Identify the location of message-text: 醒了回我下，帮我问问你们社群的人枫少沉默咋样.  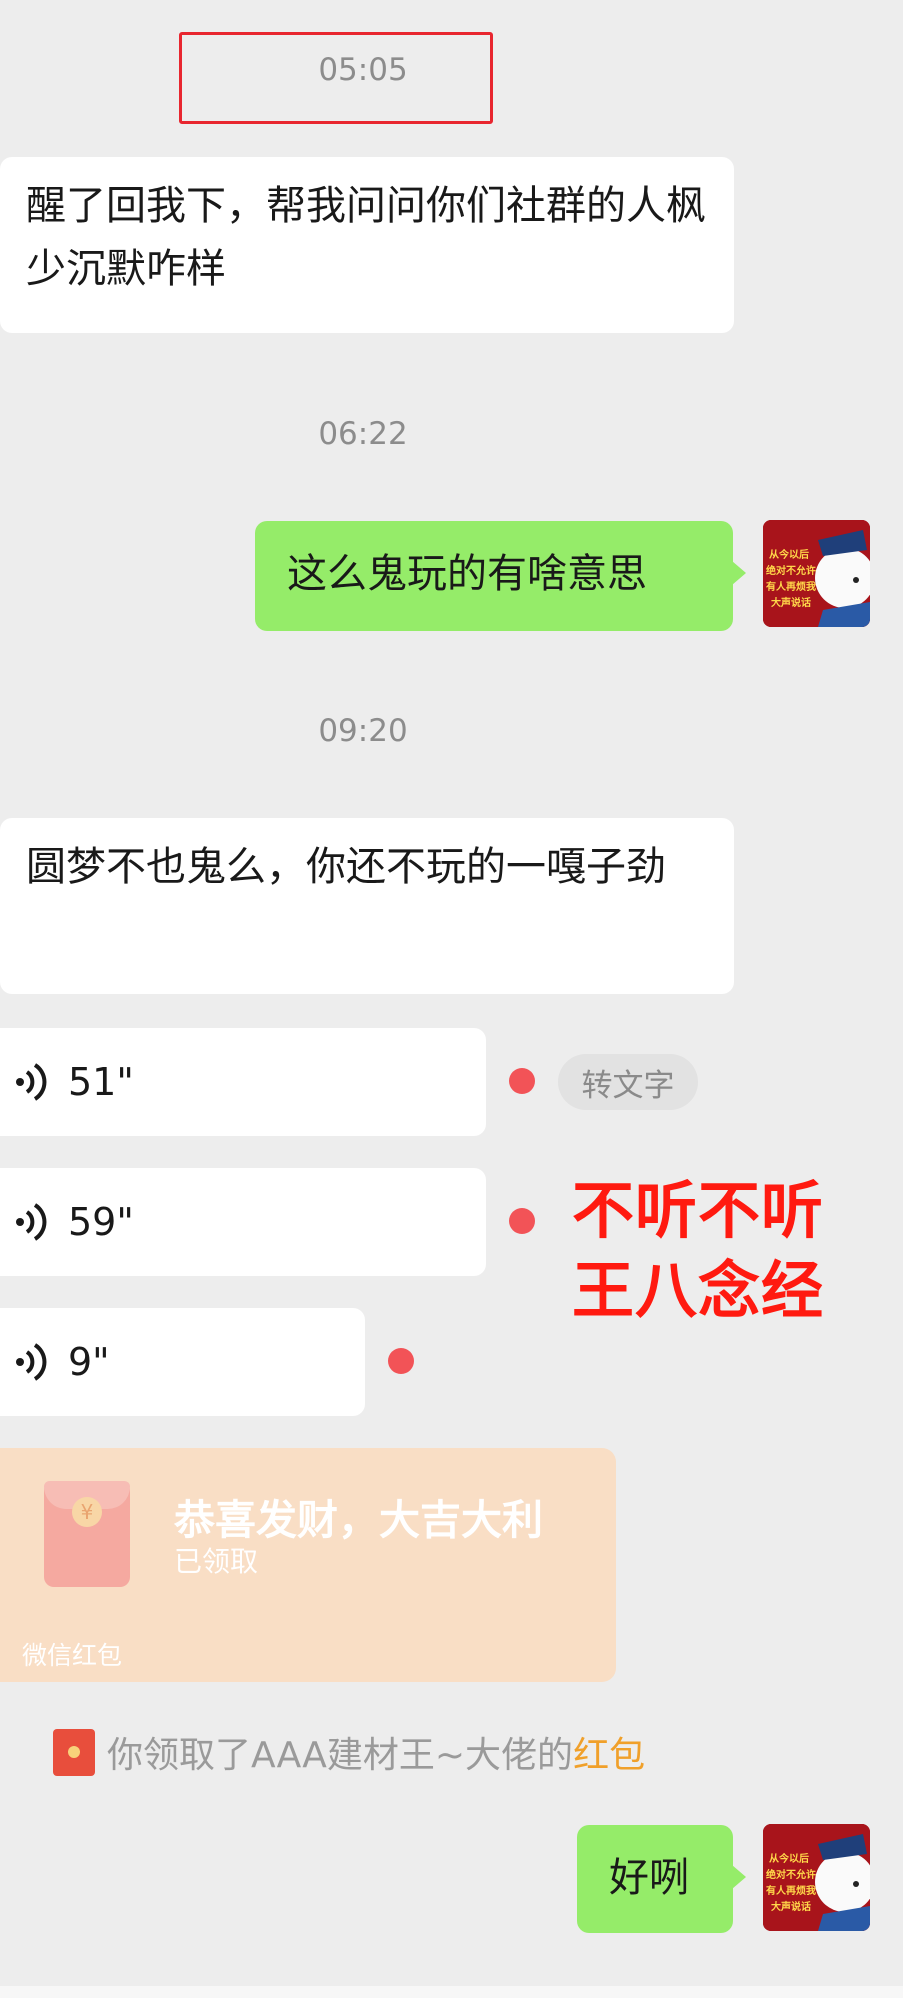
(366, 237).